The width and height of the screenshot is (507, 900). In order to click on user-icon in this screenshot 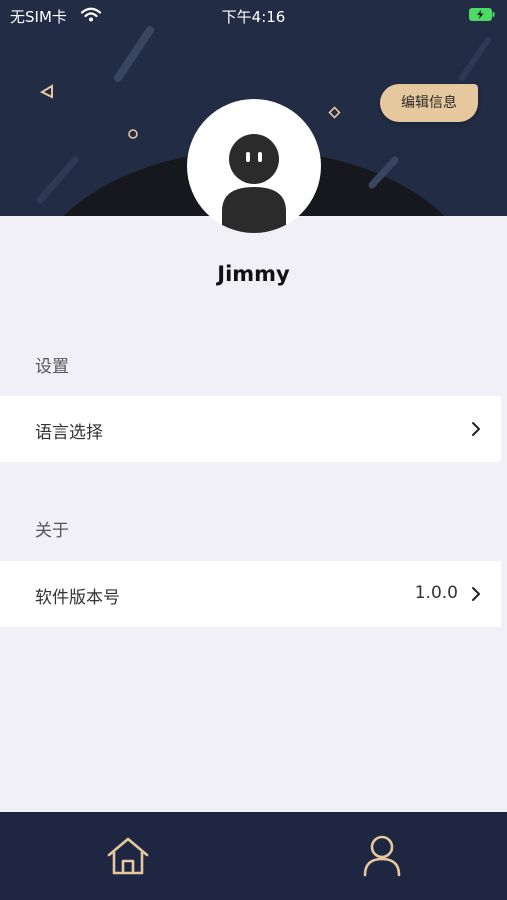, I will do `click(382, 856)`.